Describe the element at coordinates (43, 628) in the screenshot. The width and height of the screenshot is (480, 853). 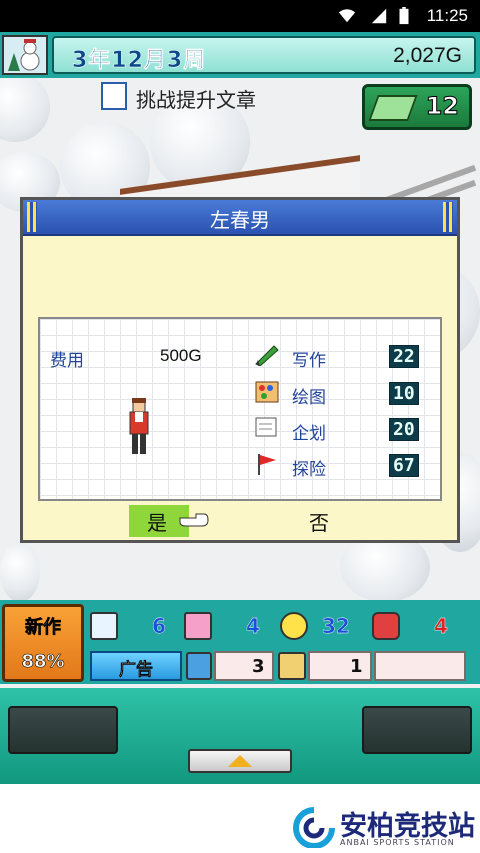
I see `new-work-label: 新作` at that location.